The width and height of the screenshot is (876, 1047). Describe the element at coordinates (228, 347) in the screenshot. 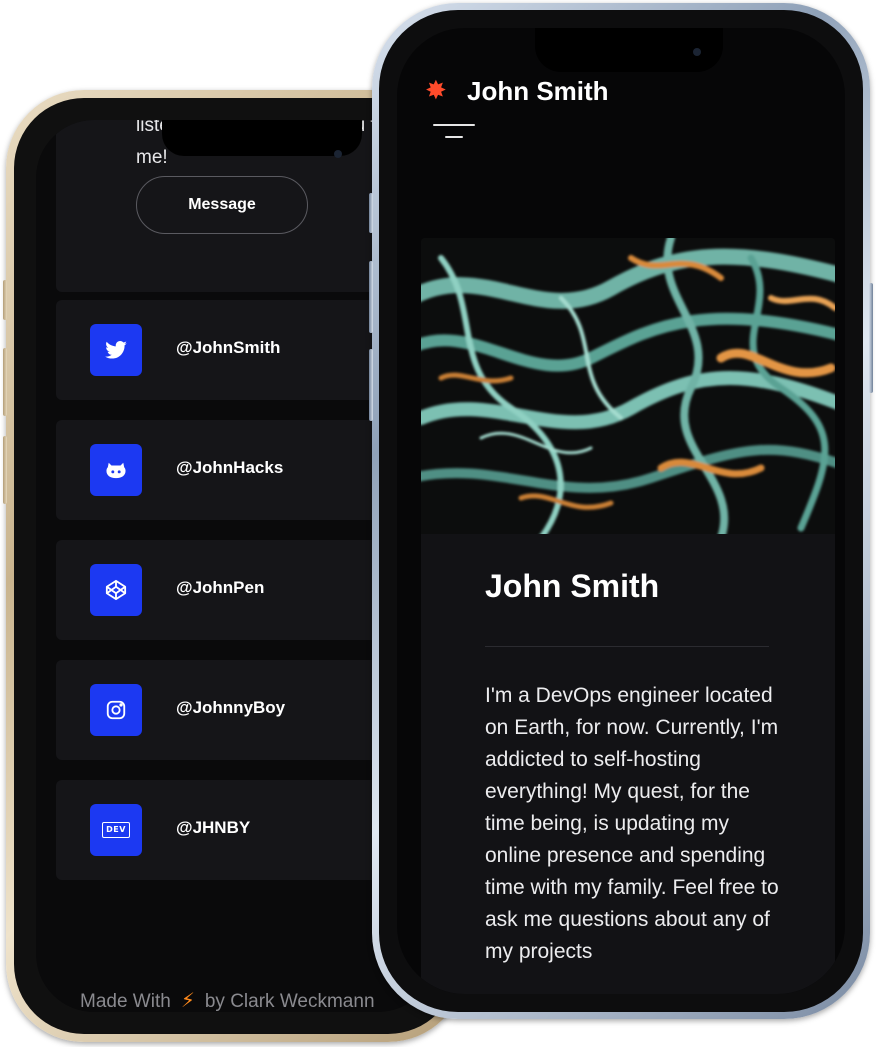

I see `social-handle: @JohnSmith` at that location.